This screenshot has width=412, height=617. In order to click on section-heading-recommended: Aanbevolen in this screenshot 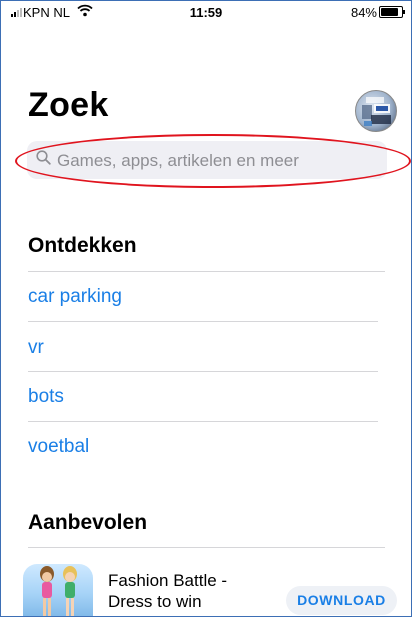, I will do `click(88, 522)`.